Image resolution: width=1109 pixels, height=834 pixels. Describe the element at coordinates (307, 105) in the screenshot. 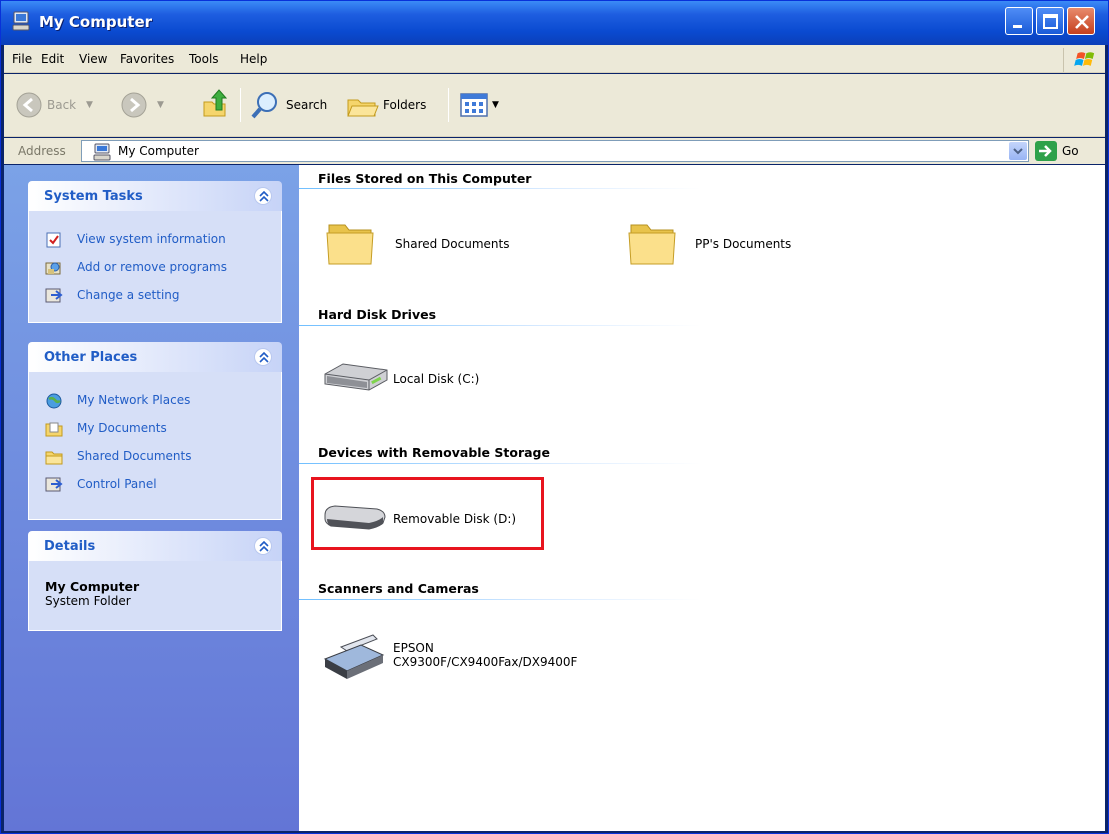

I see `search-label: Search` at that location.